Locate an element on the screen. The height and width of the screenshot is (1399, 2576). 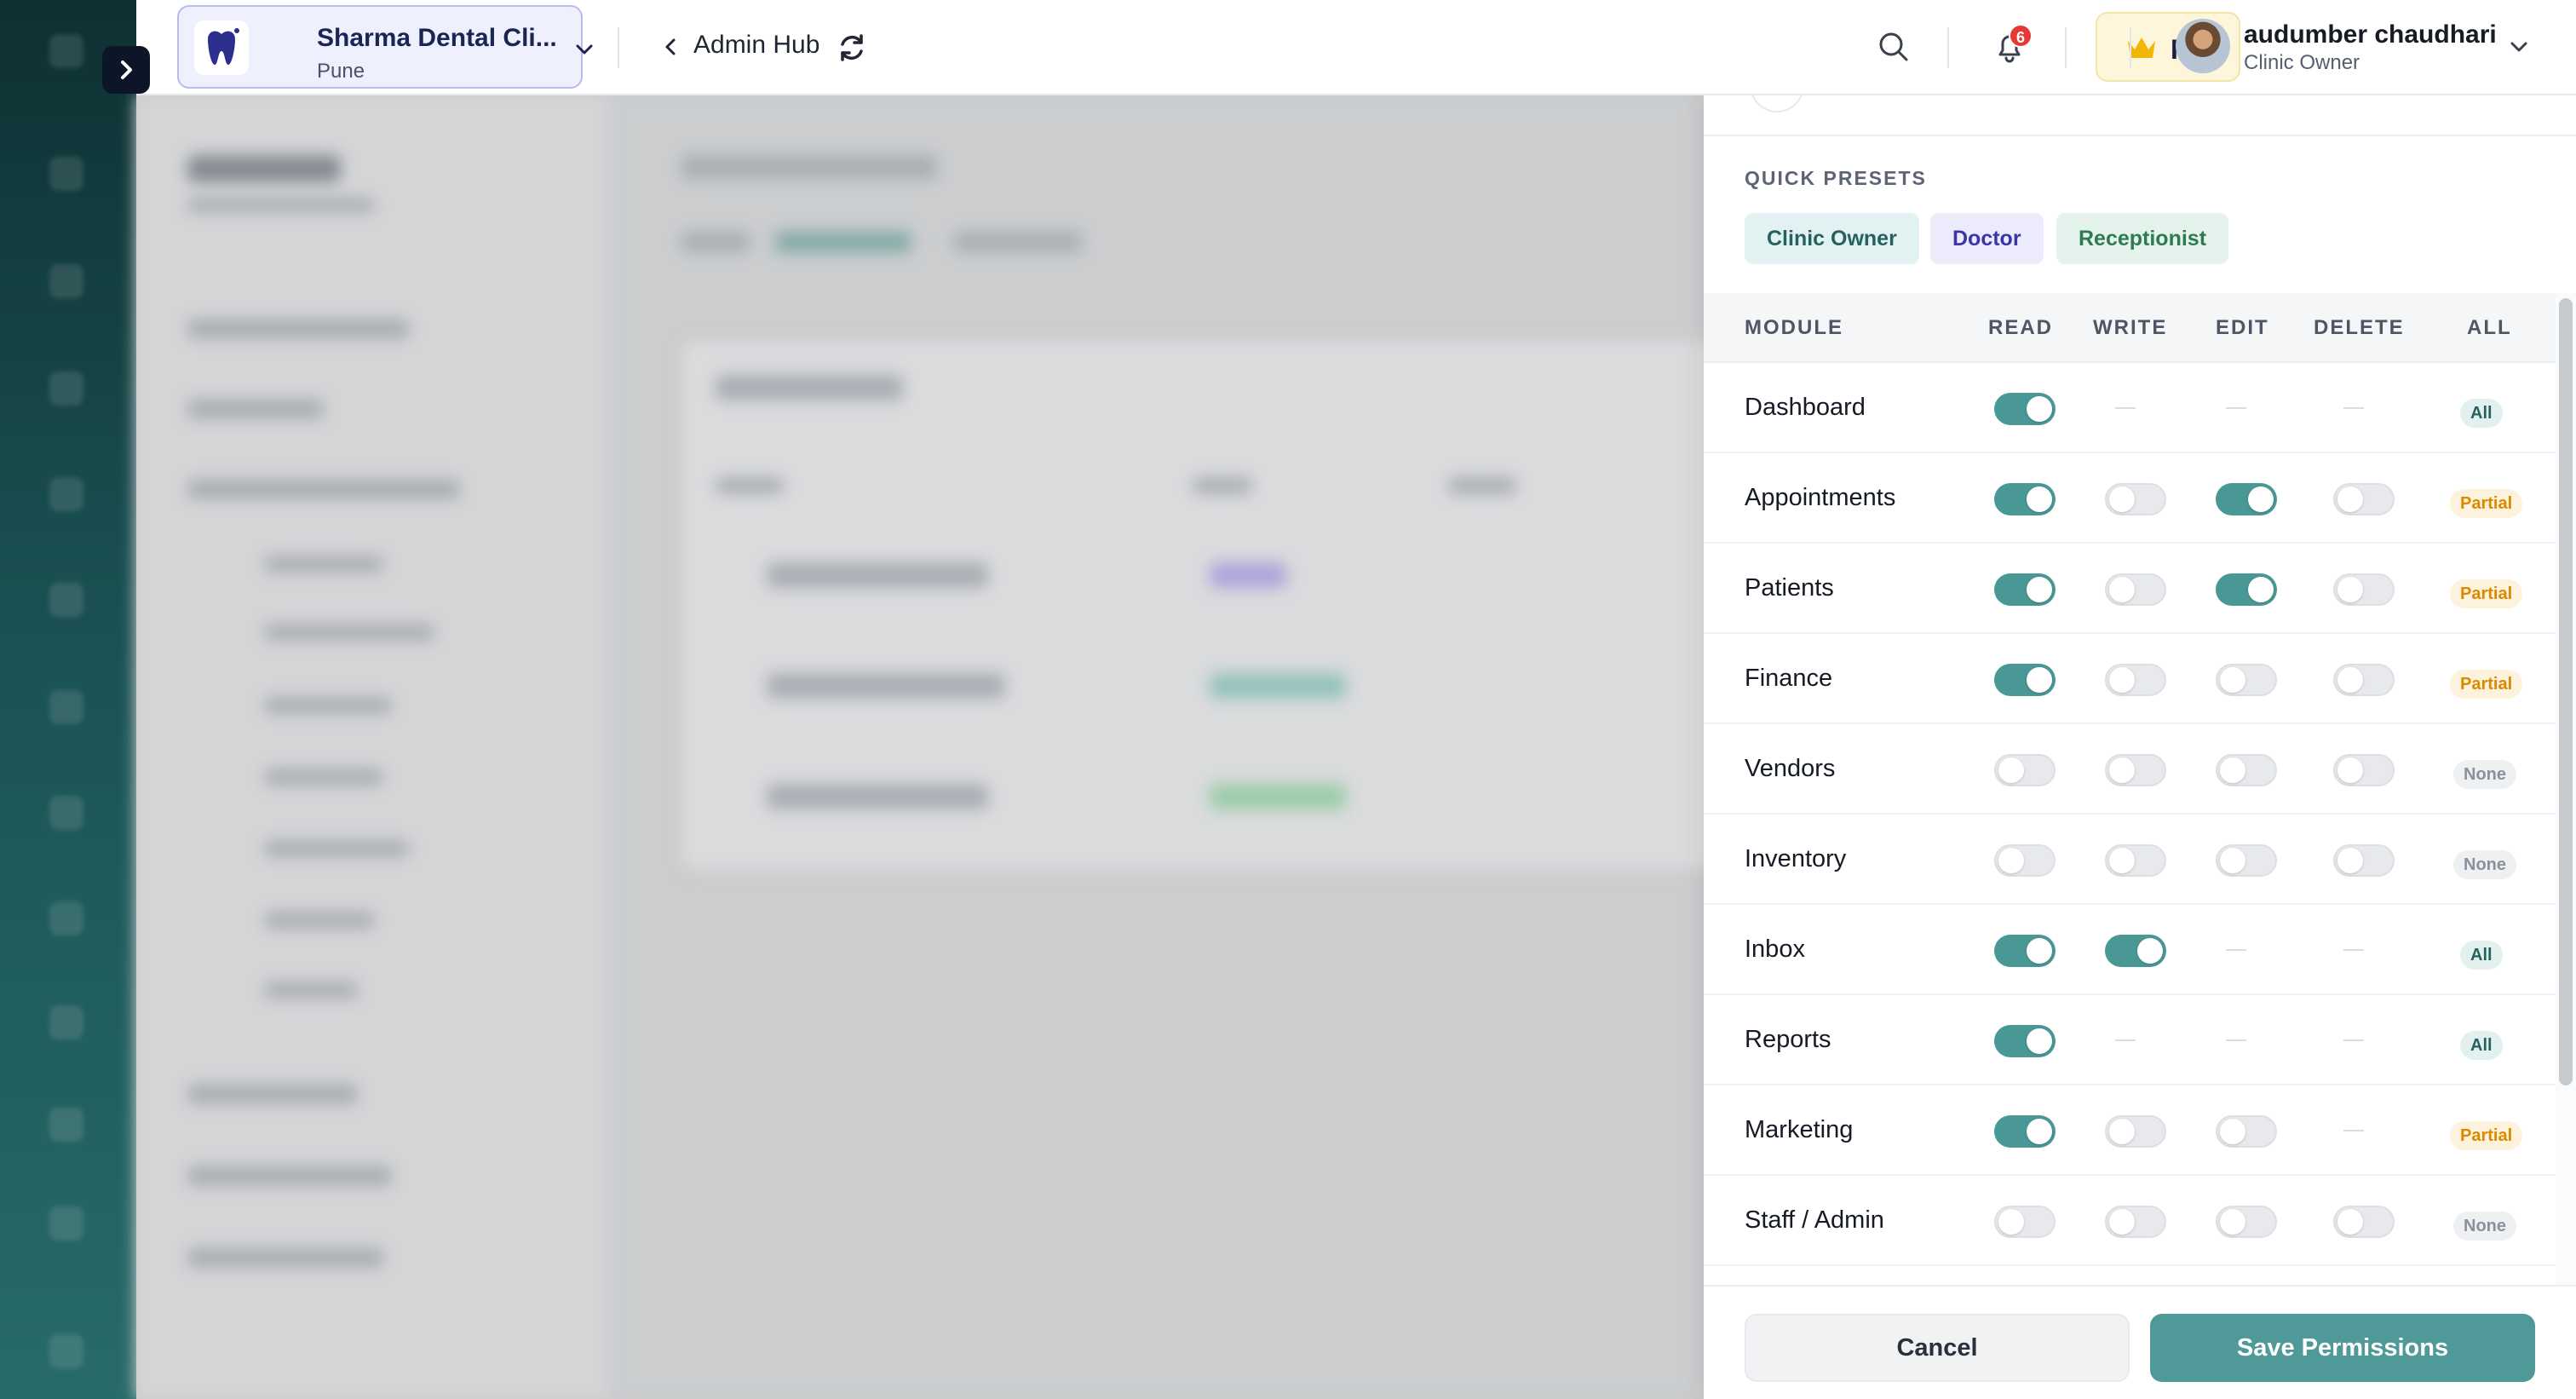
permission-row: Patients Partial is located at coordinates (2130, 589).